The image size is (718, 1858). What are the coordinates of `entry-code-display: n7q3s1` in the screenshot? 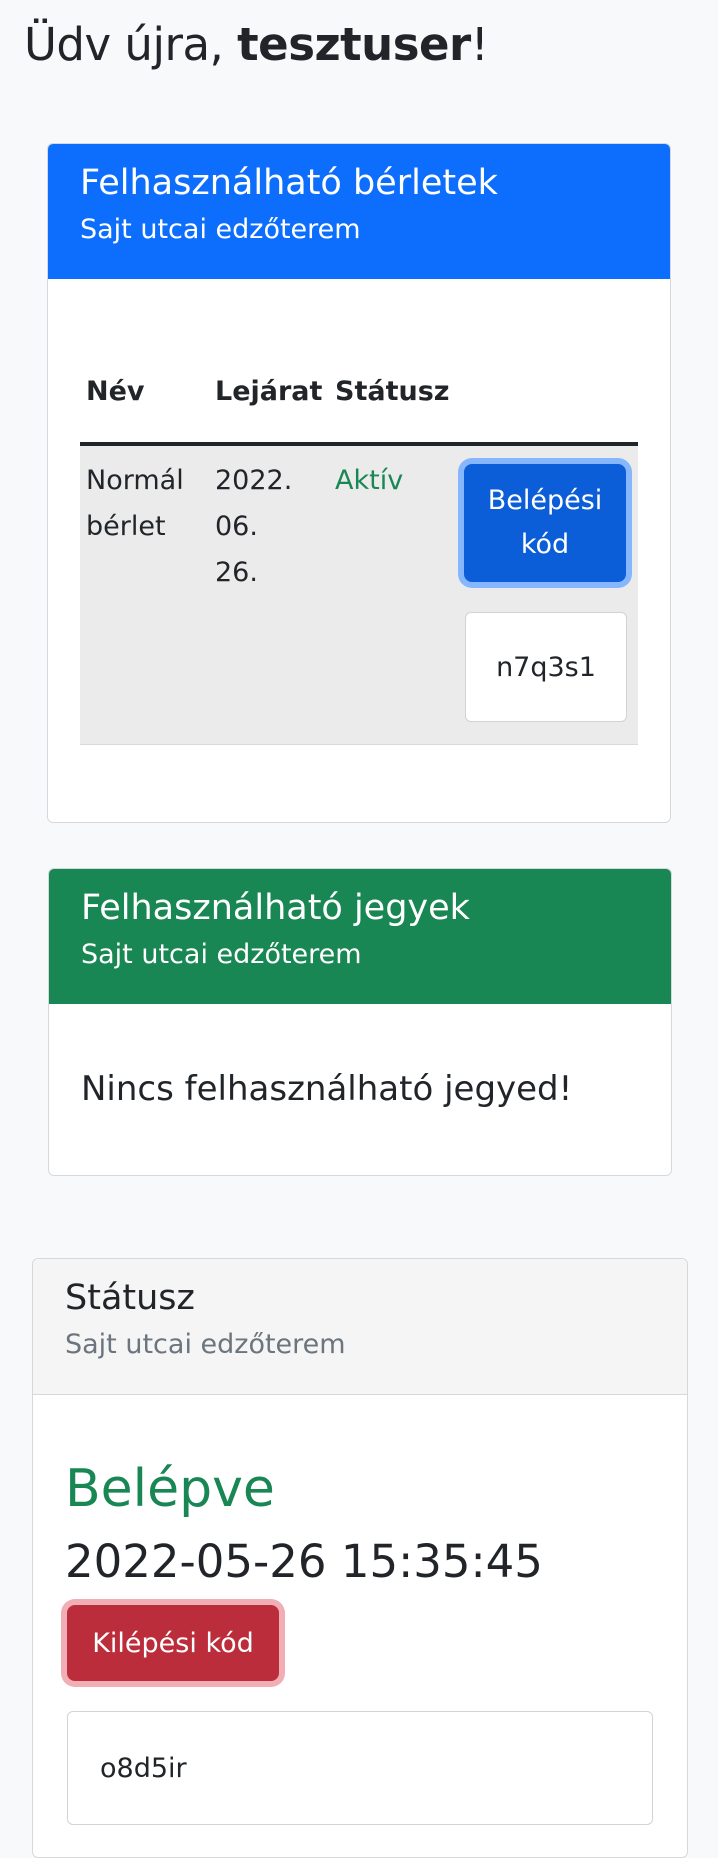 It's located at (546, 667).